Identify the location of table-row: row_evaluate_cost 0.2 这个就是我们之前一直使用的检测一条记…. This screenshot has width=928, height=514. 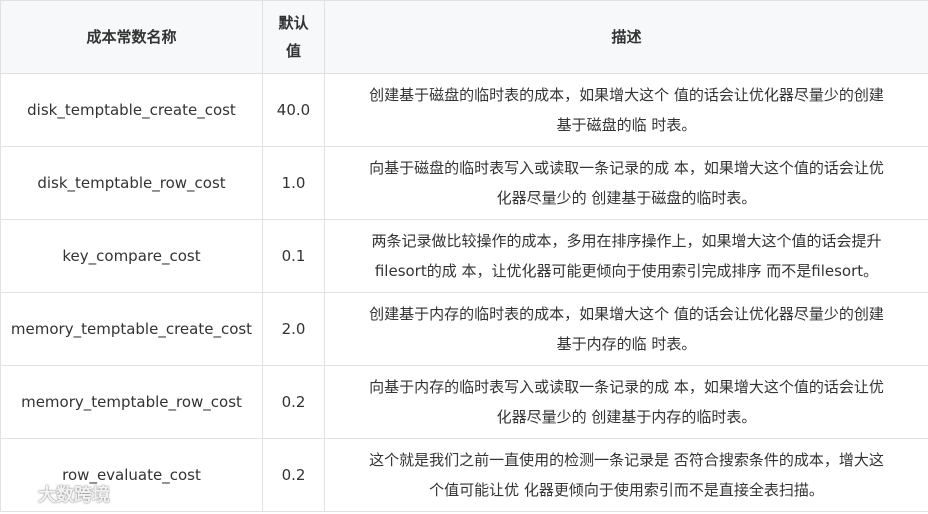
(464, 475).